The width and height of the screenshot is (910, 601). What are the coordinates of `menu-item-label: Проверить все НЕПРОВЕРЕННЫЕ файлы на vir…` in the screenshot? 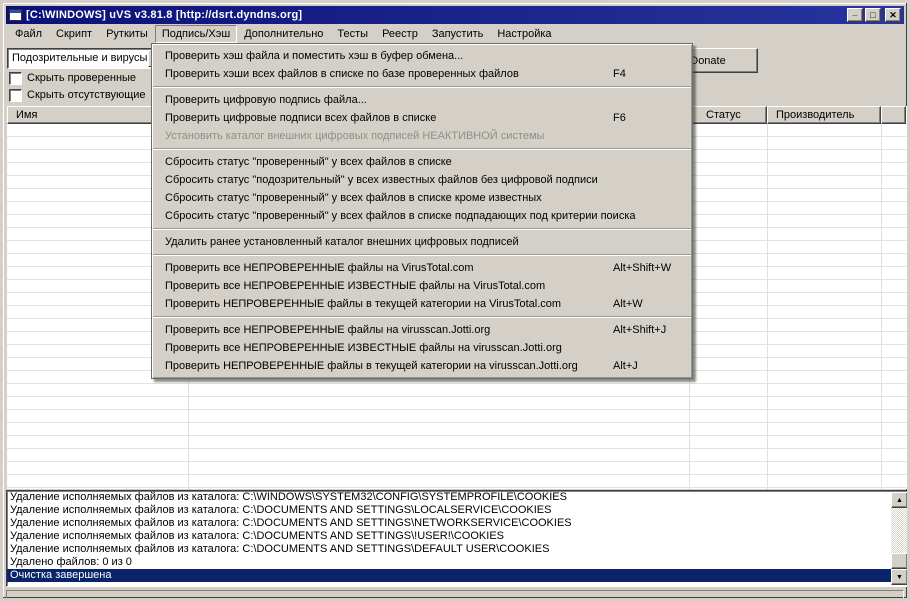 It's located at (328, 330).